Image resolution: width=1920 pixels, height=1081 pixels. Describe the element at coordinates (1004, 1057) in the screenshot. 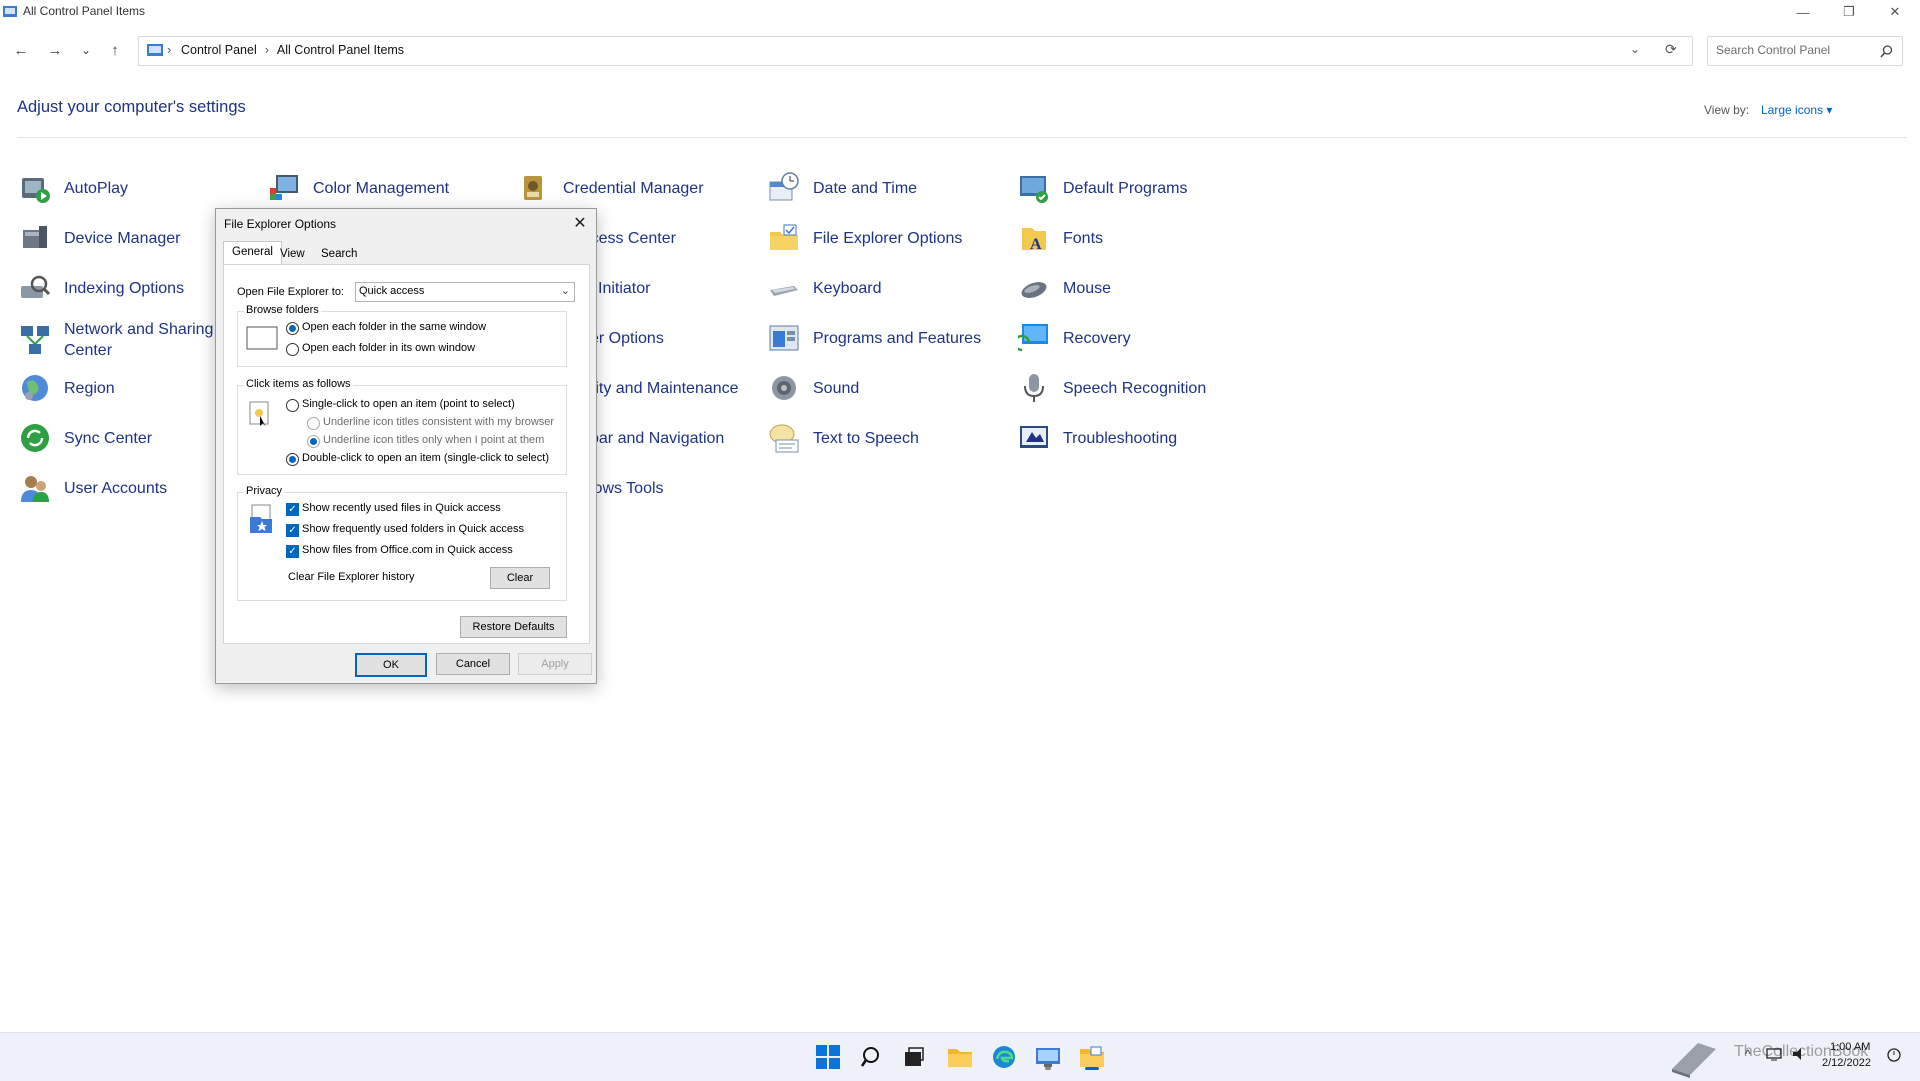

I see `edge-taskbar-button` at that location.